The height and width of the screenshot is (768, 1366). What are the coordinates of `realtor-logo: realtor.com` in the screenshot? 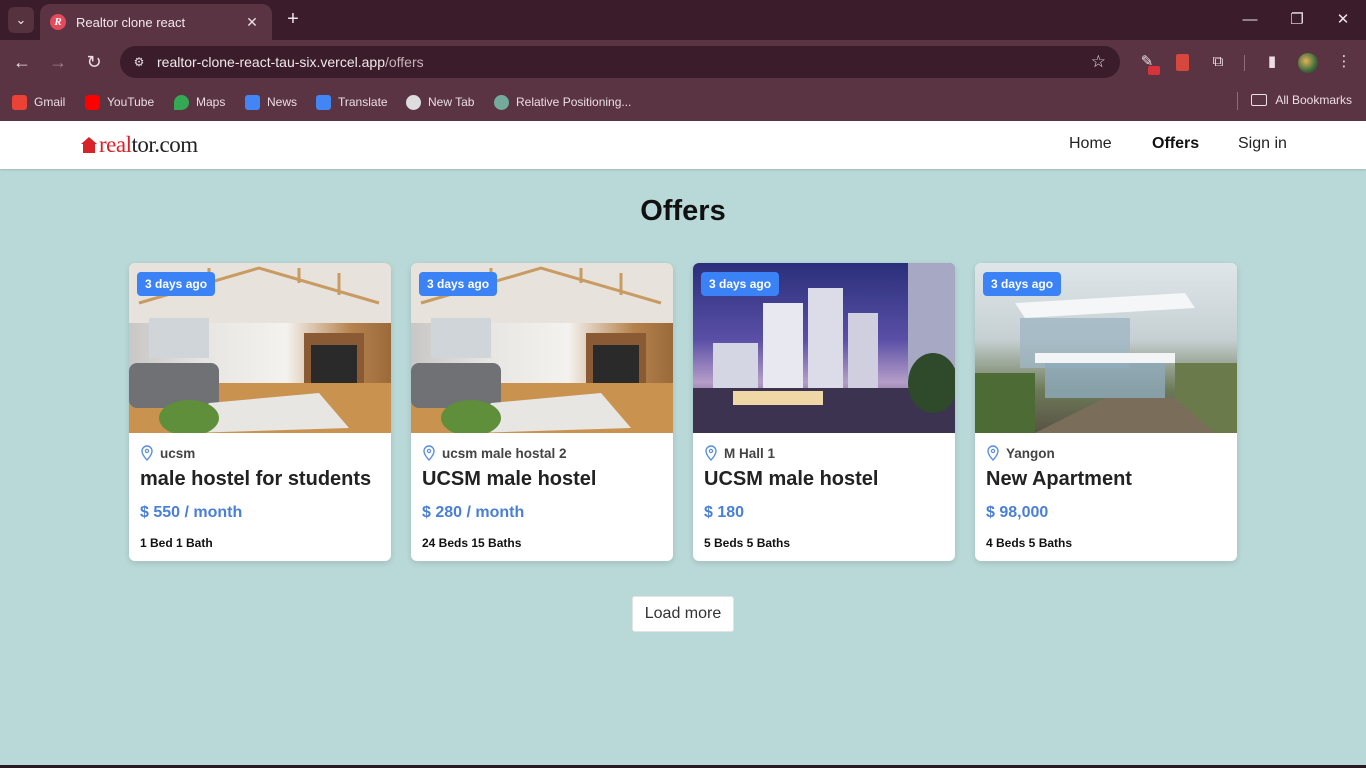 It's located at (139, 144).